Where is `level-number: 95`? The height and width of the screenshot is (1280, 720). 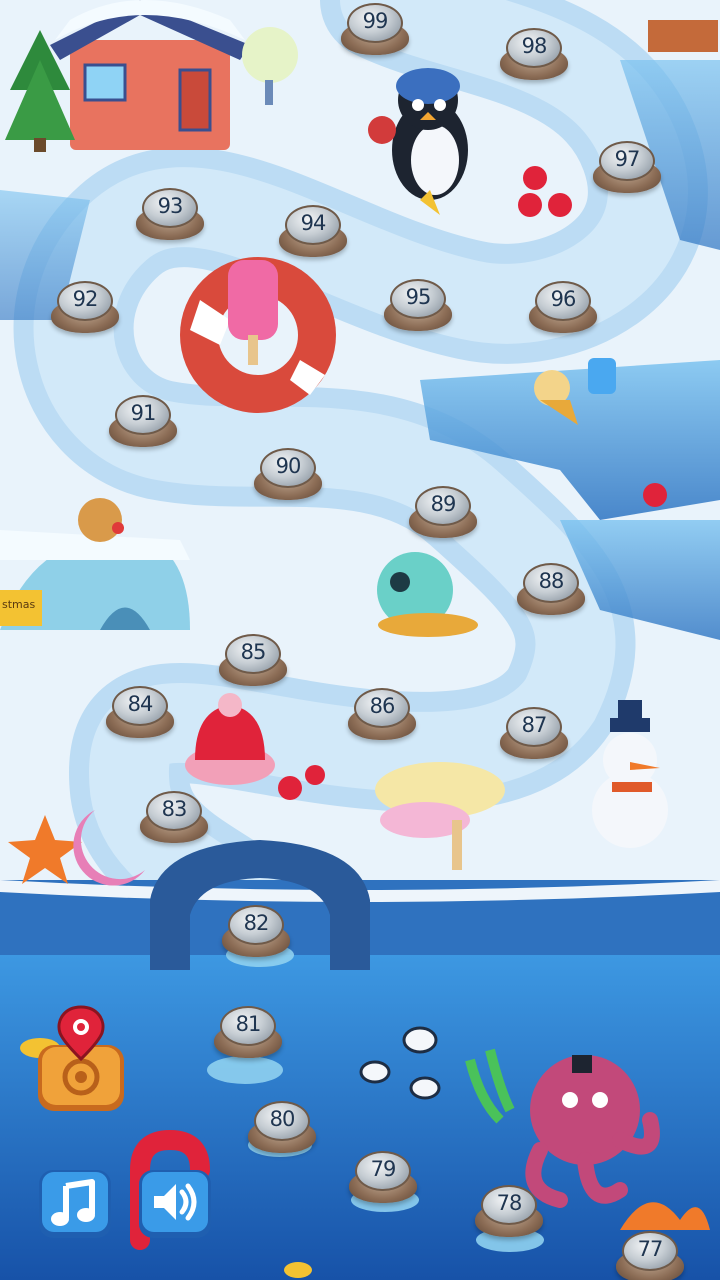
level-number: 95 is located at coordinates (418, 297).